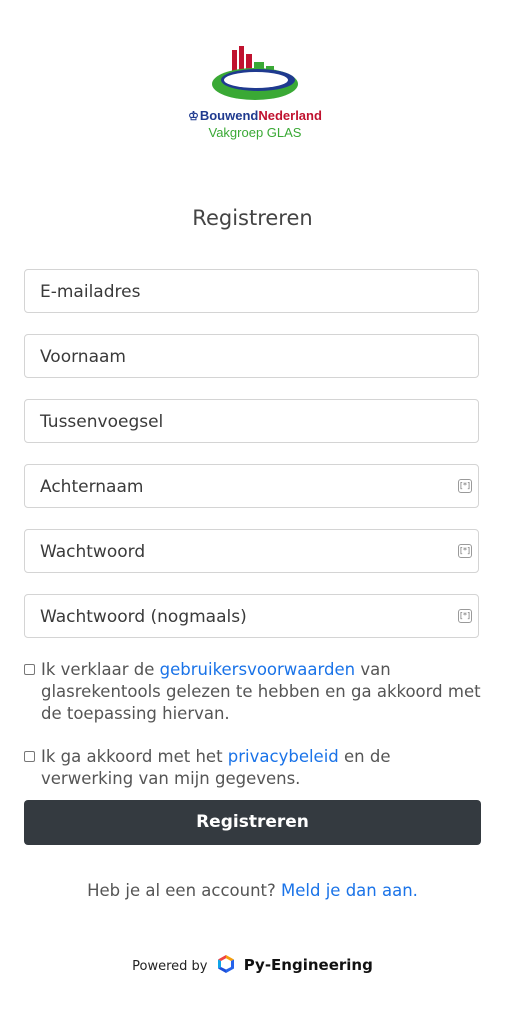 This screenshot has height=1024, width=505. I want to click on first-name-placeholder: Voornaam, so click(83, 357).